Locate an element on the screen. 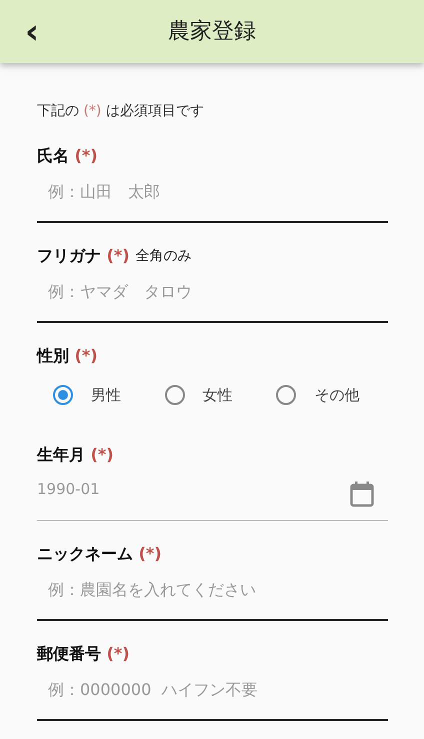 This screenshot has width=424, height=739. page-title: 農家登録 is located at coordinates (212, 32).